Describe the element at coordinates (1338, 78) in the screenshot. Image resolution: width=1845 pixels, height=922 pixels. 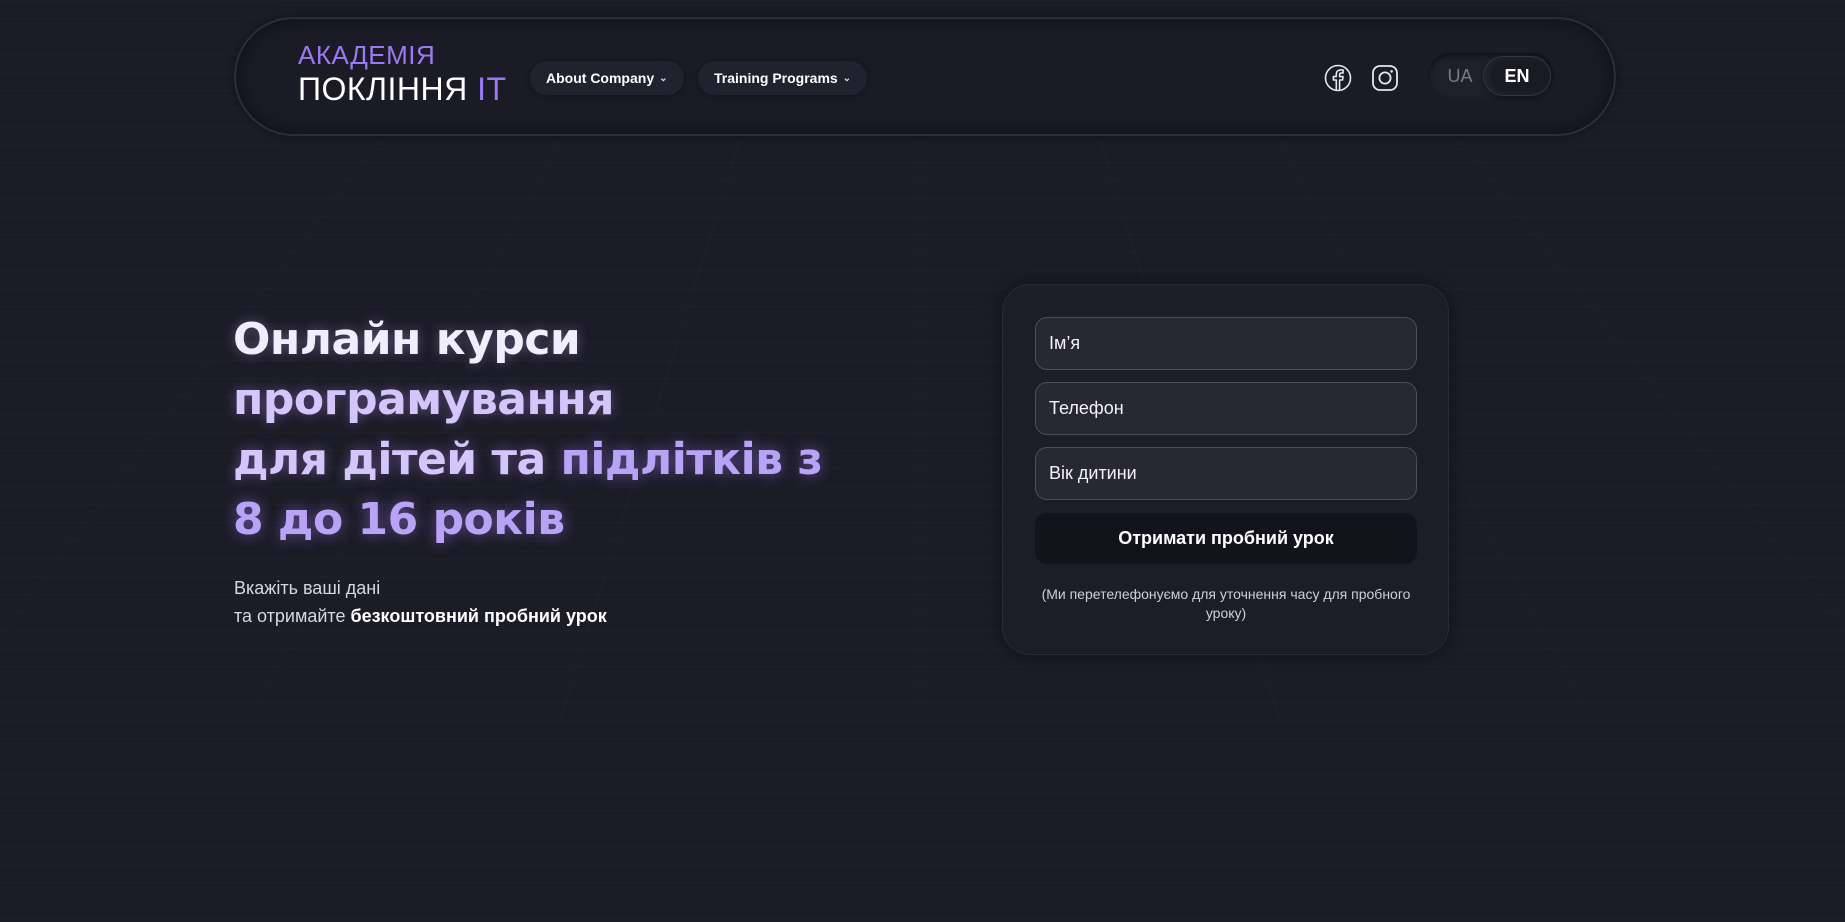
I see `facebook-icon` at that location.